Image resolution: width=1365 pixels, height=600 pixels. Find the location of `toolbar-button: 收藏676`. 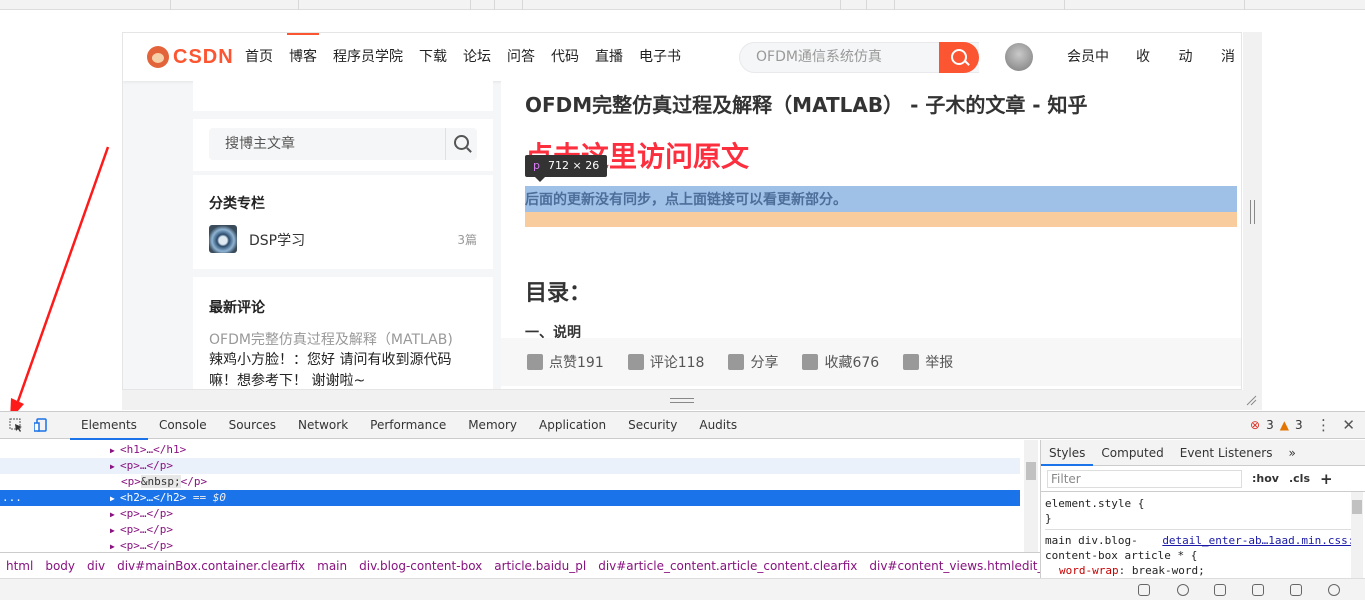

toolbar-button: 收藏676 is located at coordinates (840, 362).